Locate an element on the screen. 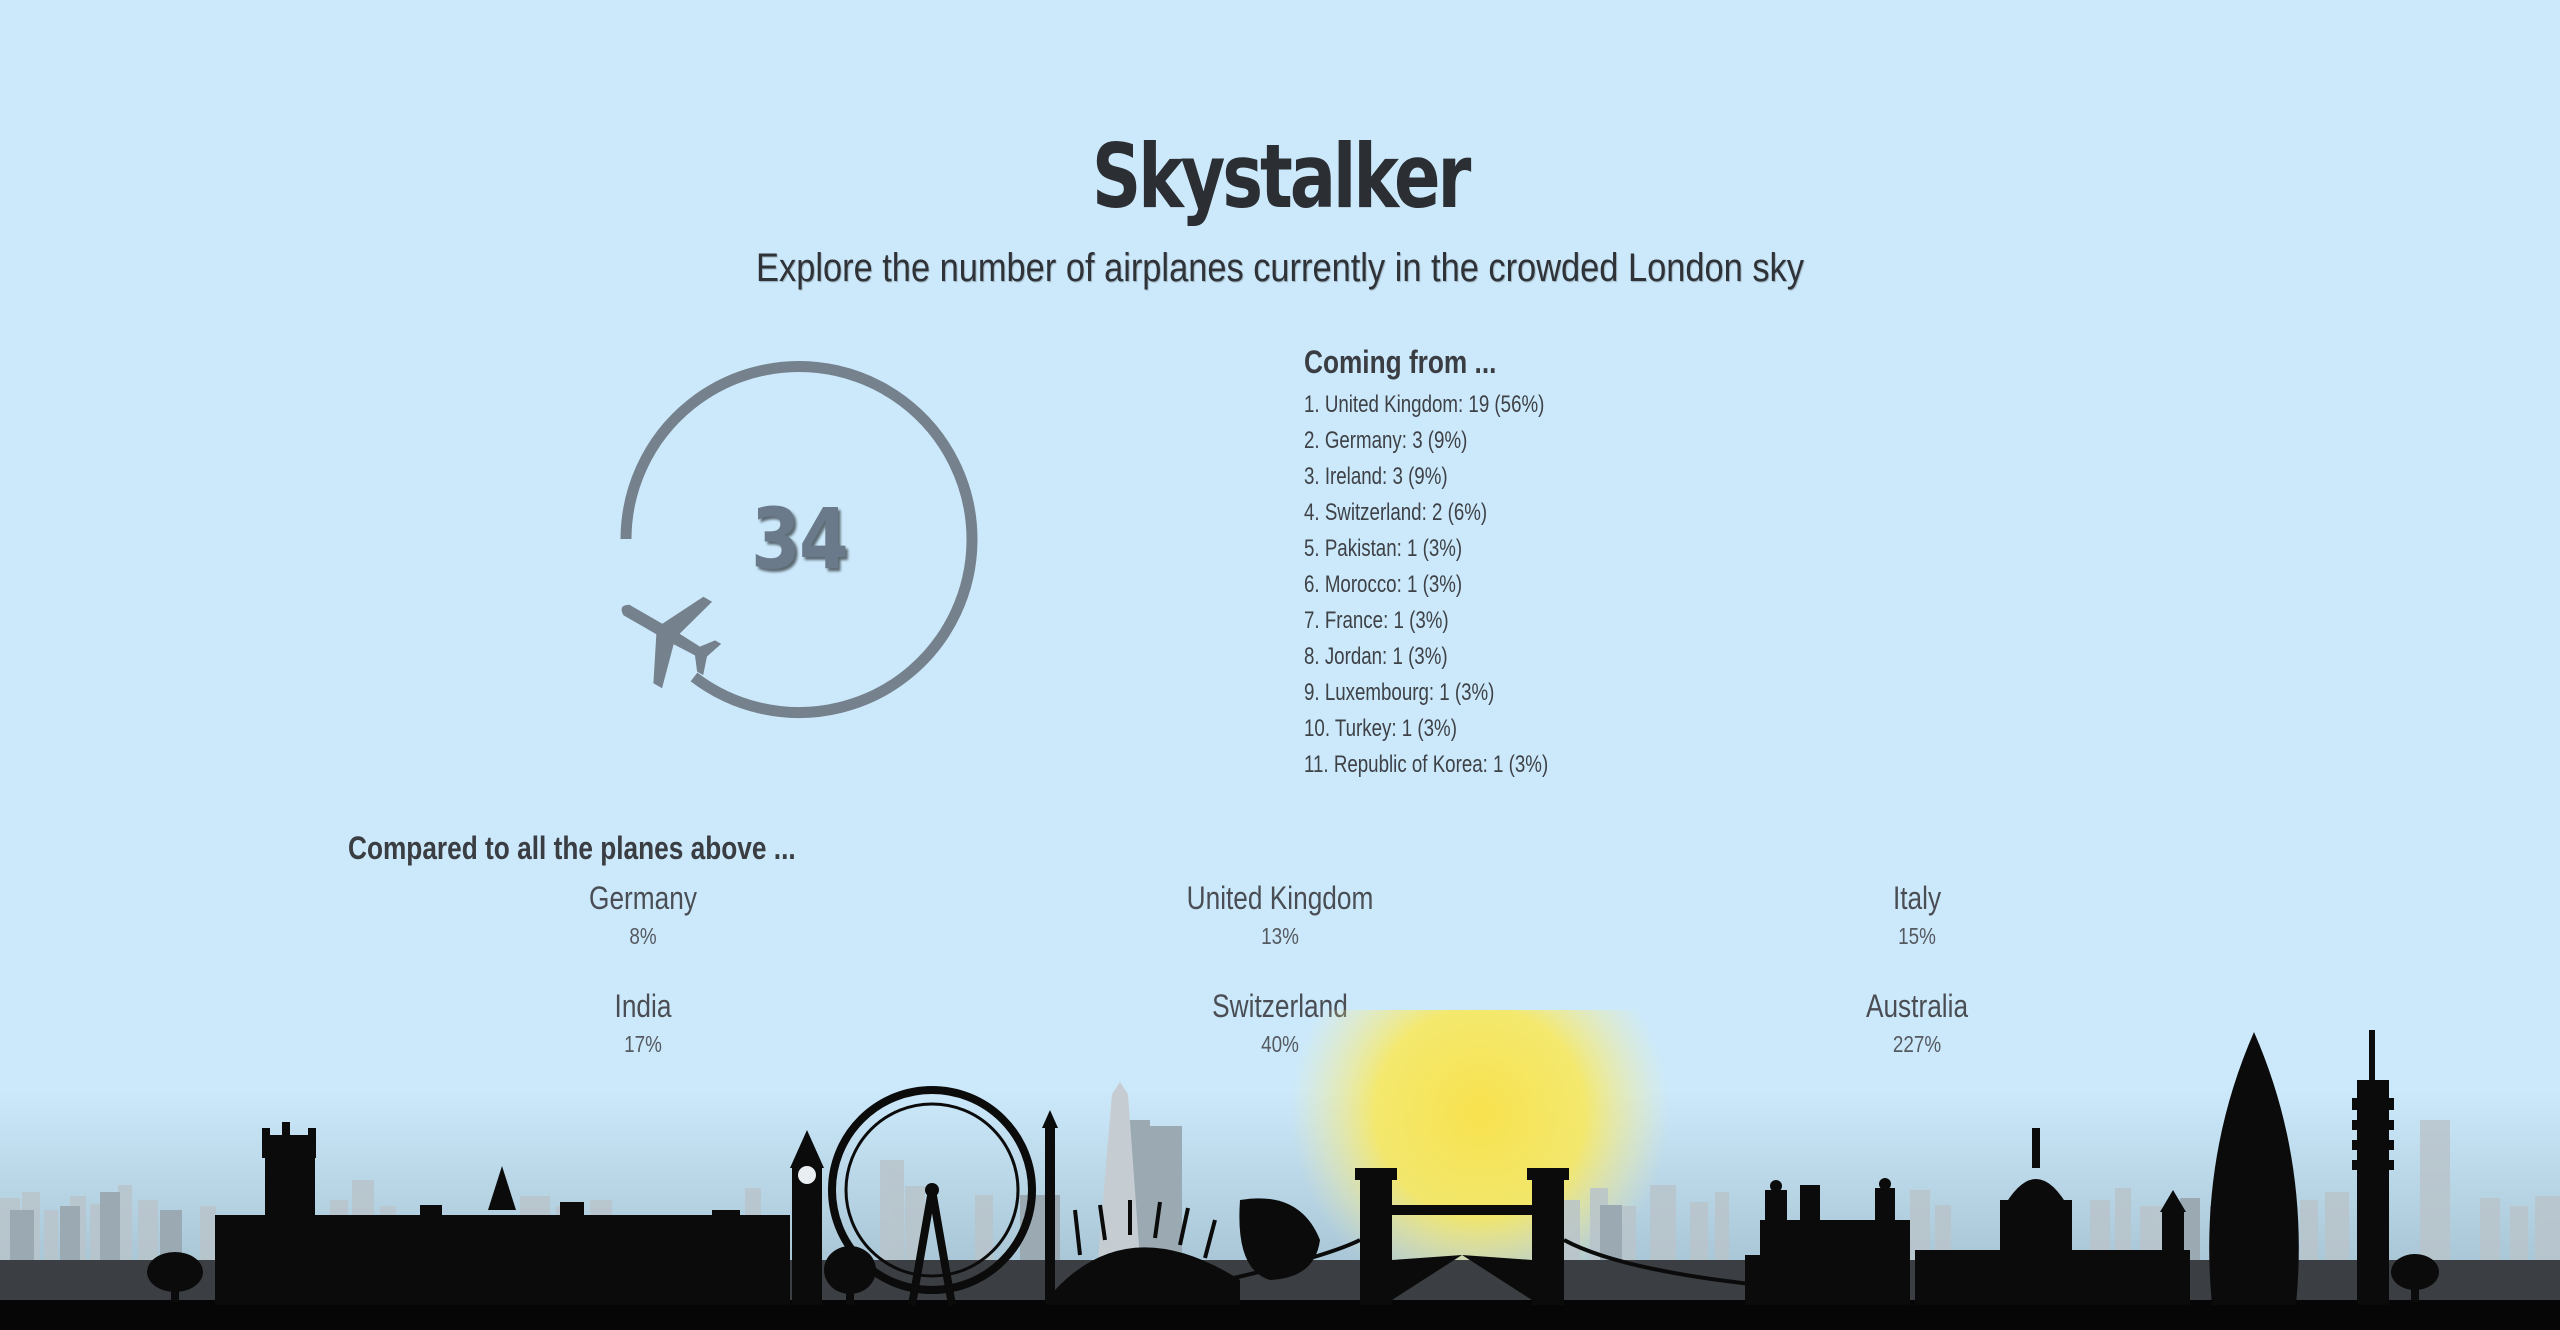  plane-count: 34 is located at coordinates (800, 539).